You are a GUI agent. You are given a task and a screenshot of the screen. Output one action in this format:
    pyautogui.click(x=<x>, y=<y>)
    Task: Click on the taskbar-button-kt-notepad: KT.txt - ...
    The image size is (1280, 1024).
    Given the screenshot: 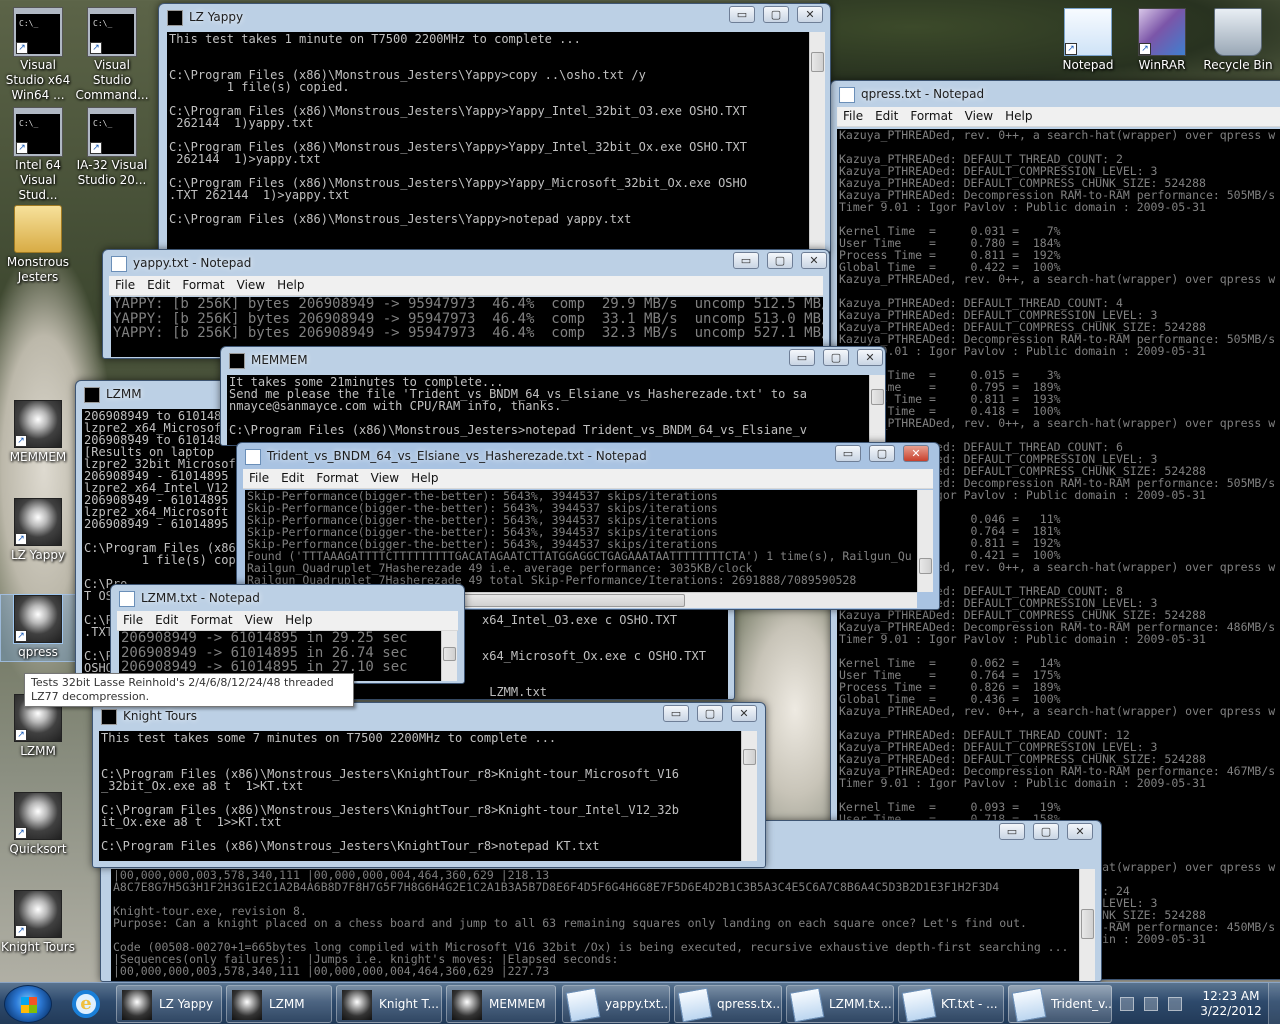 What is the action you would take?
    pyautogui.click(x=951, y=1004)
    